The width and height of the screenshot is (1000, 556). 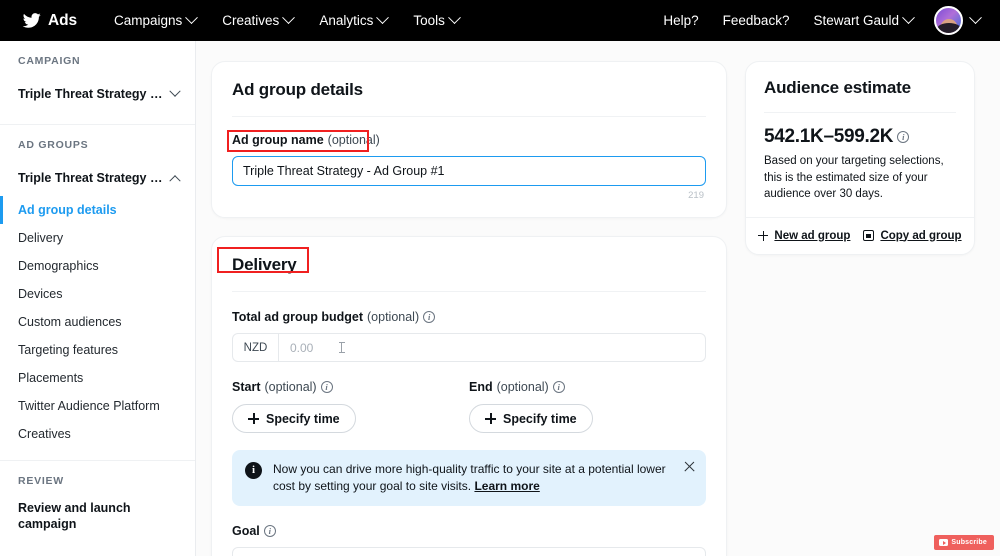 I want to click on total-ad-group-budget-label-text: Total ad group budget, so click(x=297, y=317).